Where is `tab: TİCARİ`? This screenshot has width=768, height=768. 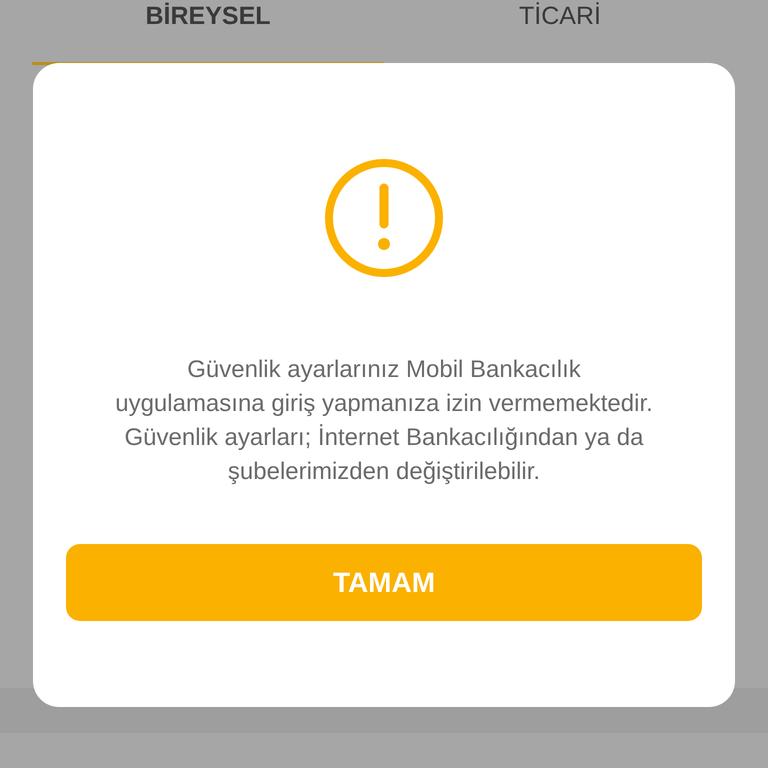 tab: TİCARİ is located at coordinates (560, 32).